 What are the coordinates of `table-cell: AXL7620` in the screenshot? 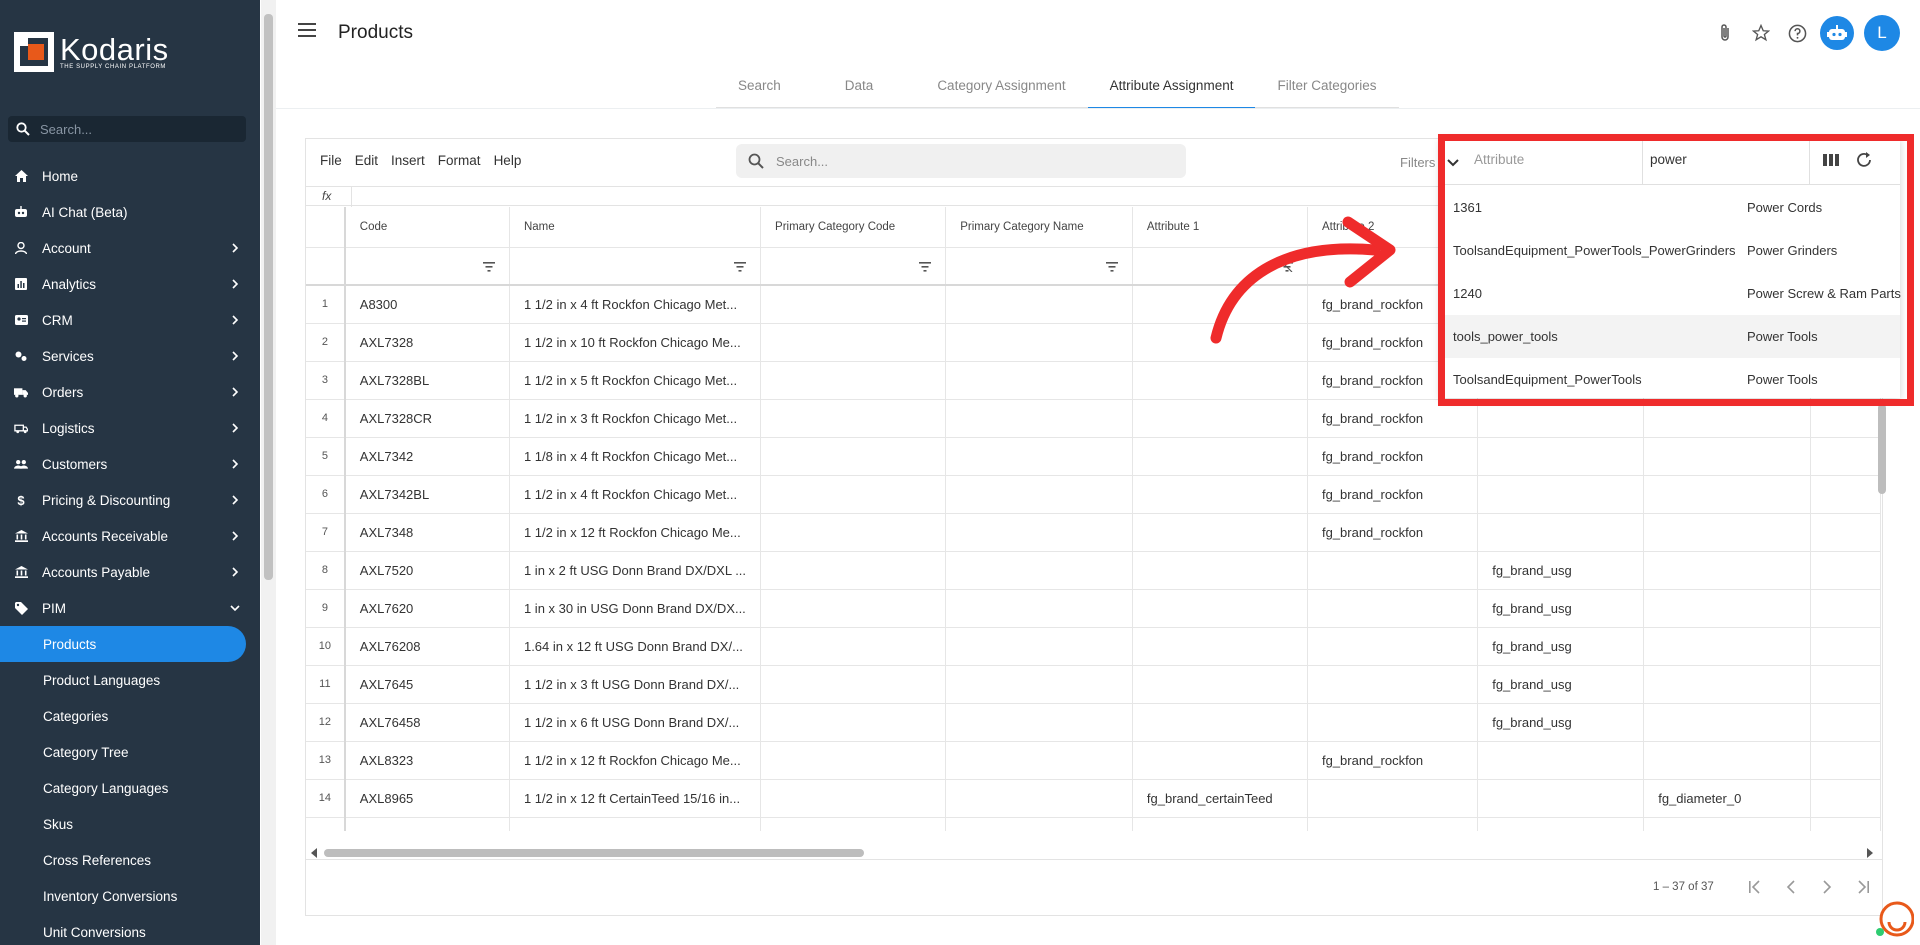 It's located at (427, 608).